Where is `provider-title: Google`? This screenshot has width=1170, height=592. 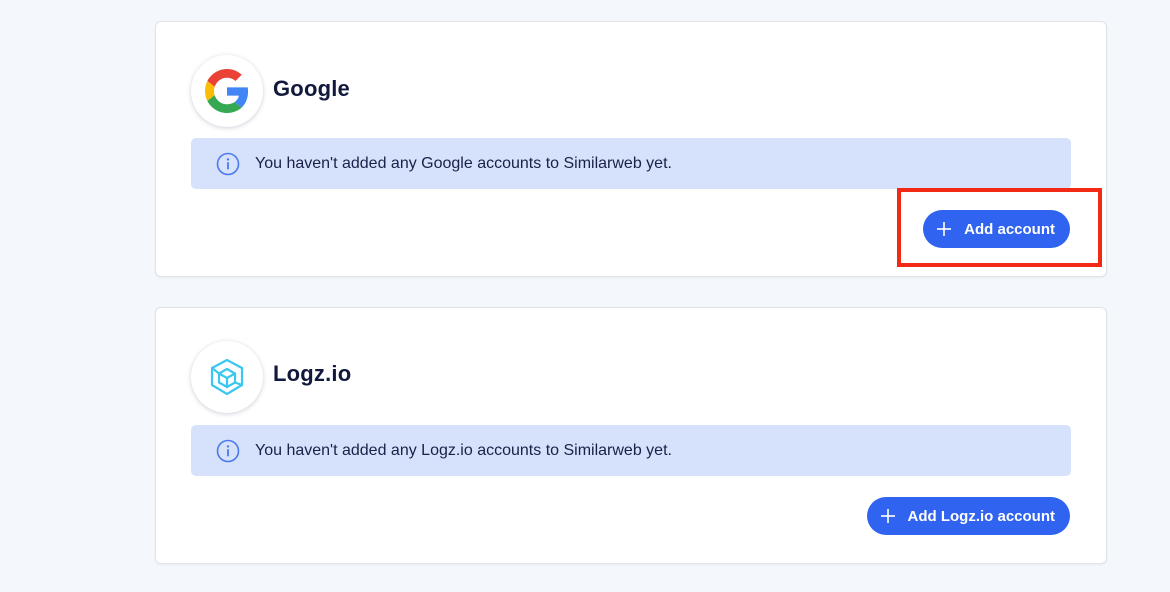 provider-title: Google is located at coordinates (311, 88).